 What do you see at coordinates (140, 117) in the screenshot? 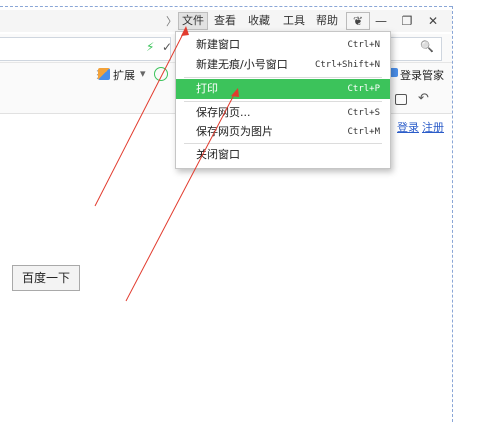
I see `annotation-arrow-file` at bounding box center [140, 117].